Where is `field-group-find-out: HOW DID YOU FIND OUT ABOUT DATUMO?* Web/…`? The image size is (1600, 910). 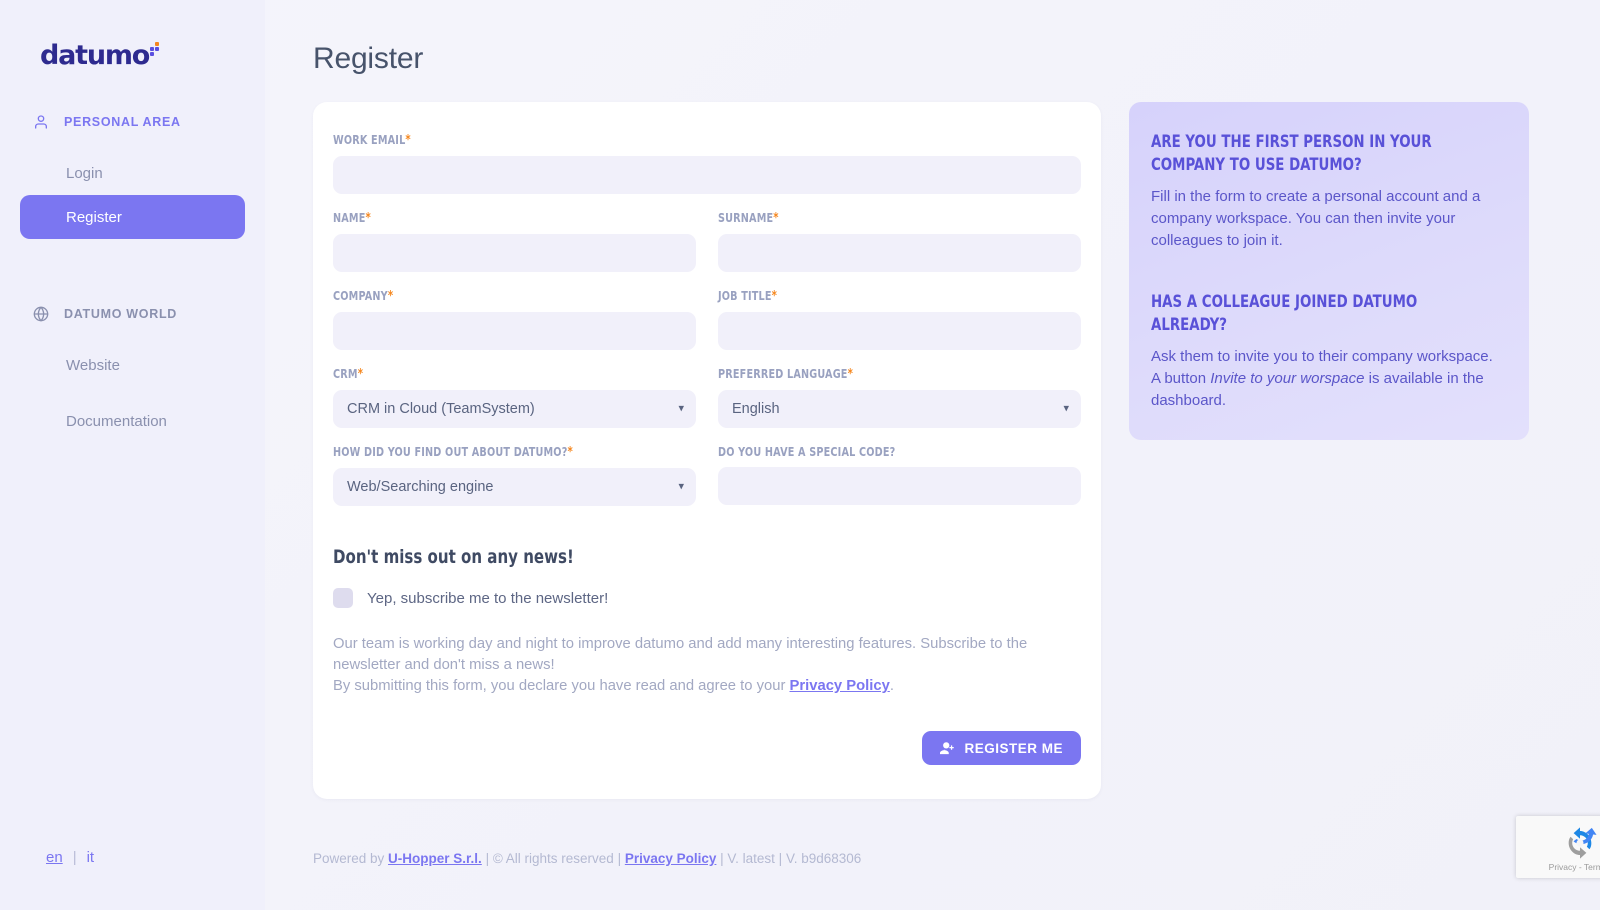 field-group-find-out: HOW DID YOU FIND OUT ABOUT DATUMO?* Web/… is located at coordinates (514, 475).